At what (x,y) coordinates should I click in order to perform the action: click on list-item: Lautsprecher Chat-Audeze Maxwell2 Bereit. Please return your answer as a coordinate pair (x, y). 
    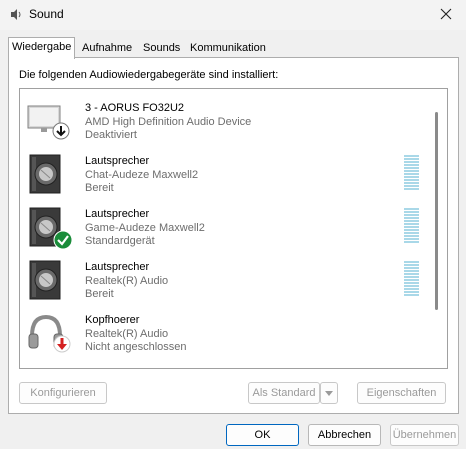
    Looking at the image, I should click on (225, 173).